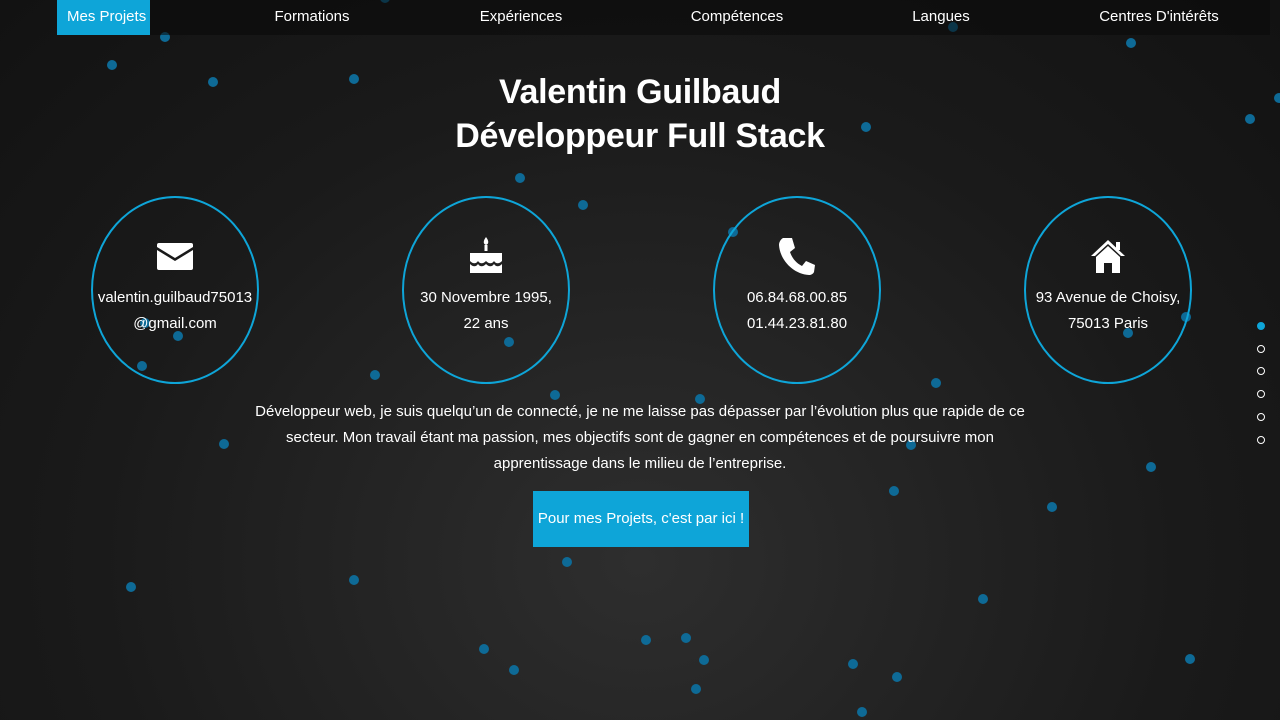  What do you see at coordinates (486, 323) in the screenshot?
I see `birthday-line-2: 22 ans` at bounding box center [486, 323].